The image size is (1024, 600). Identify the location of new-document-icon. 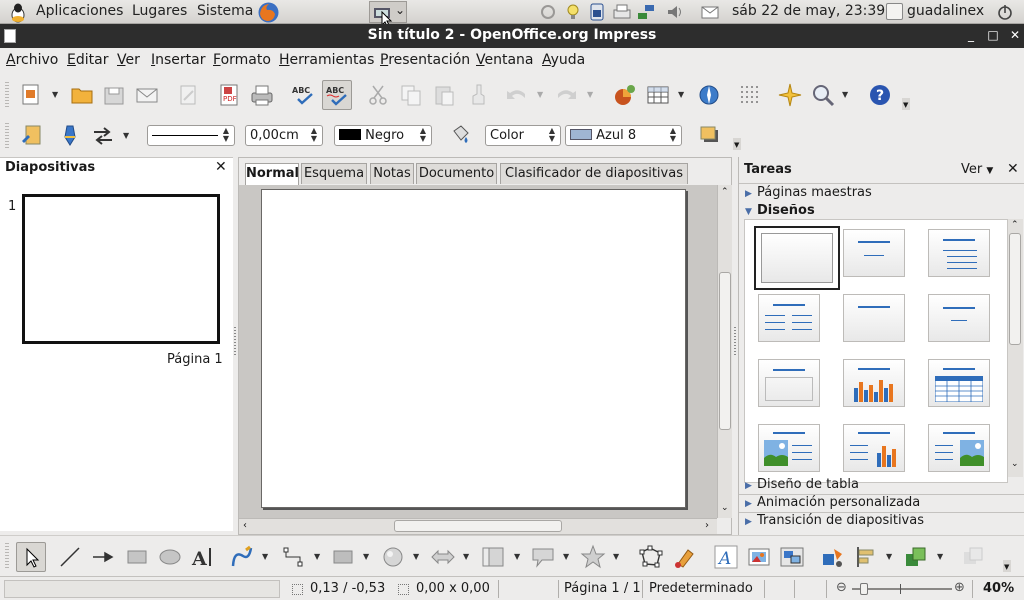
(31, 95).